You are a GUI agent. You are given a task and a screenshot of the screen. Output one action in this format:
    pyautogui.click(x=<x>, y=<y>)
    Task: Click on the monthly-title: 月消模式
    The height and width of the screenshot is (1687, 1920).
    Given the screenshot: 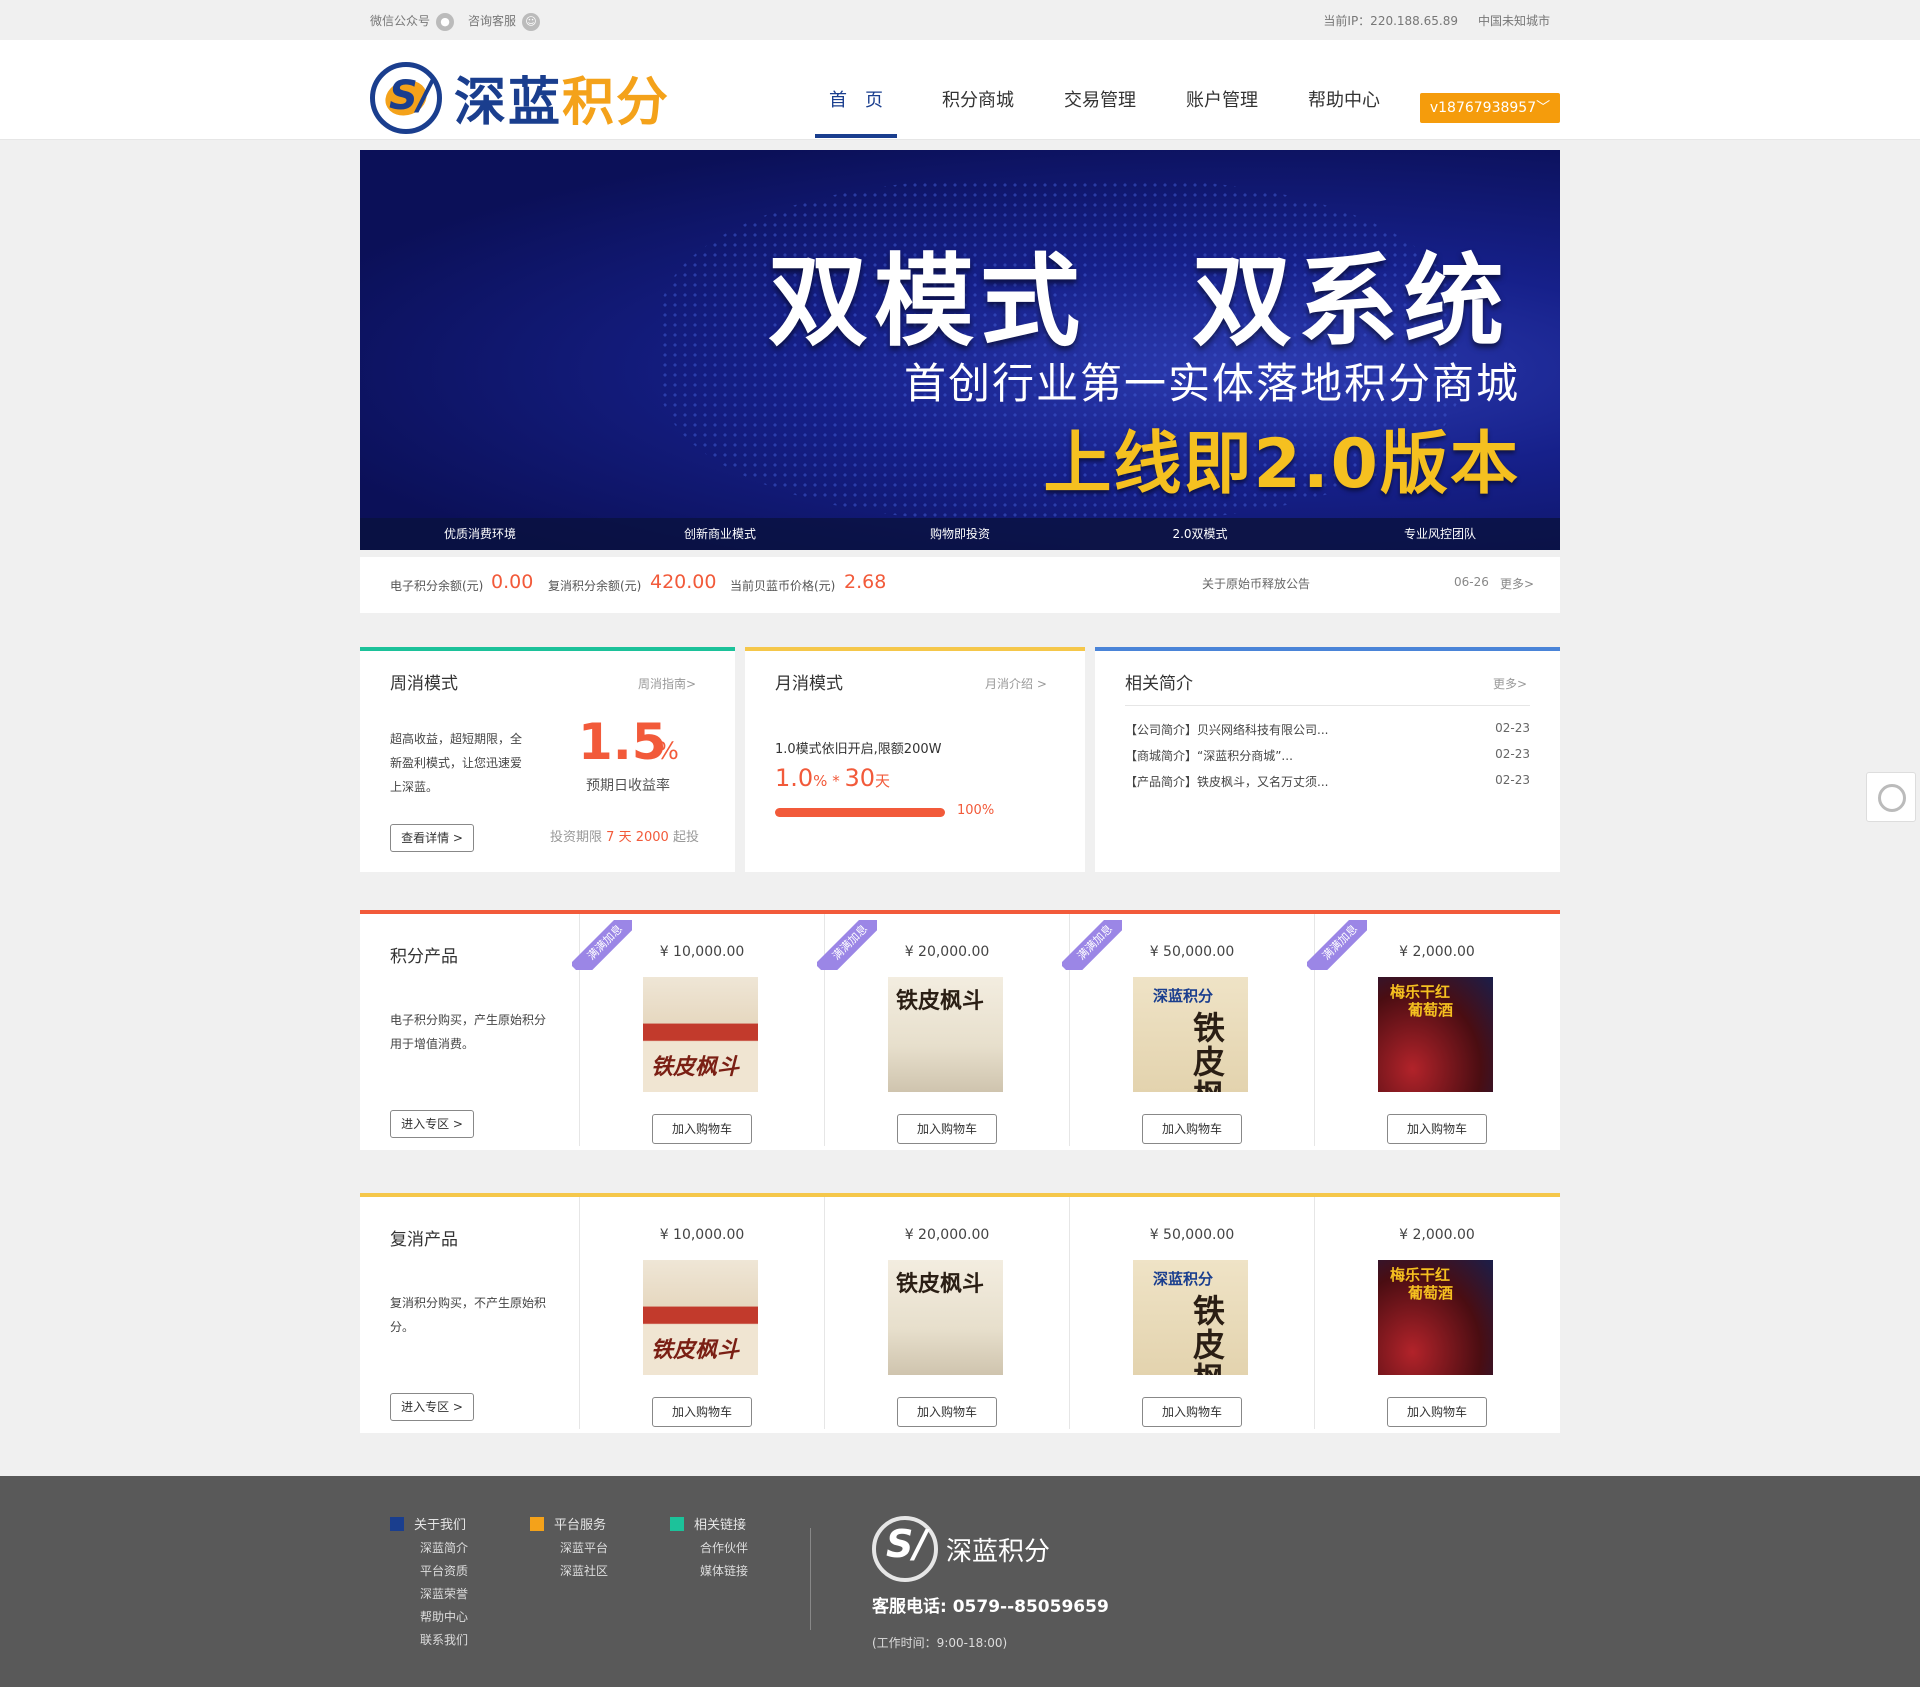 What is the action you would take?
    pyautogui.click(x=809, y=684)
    